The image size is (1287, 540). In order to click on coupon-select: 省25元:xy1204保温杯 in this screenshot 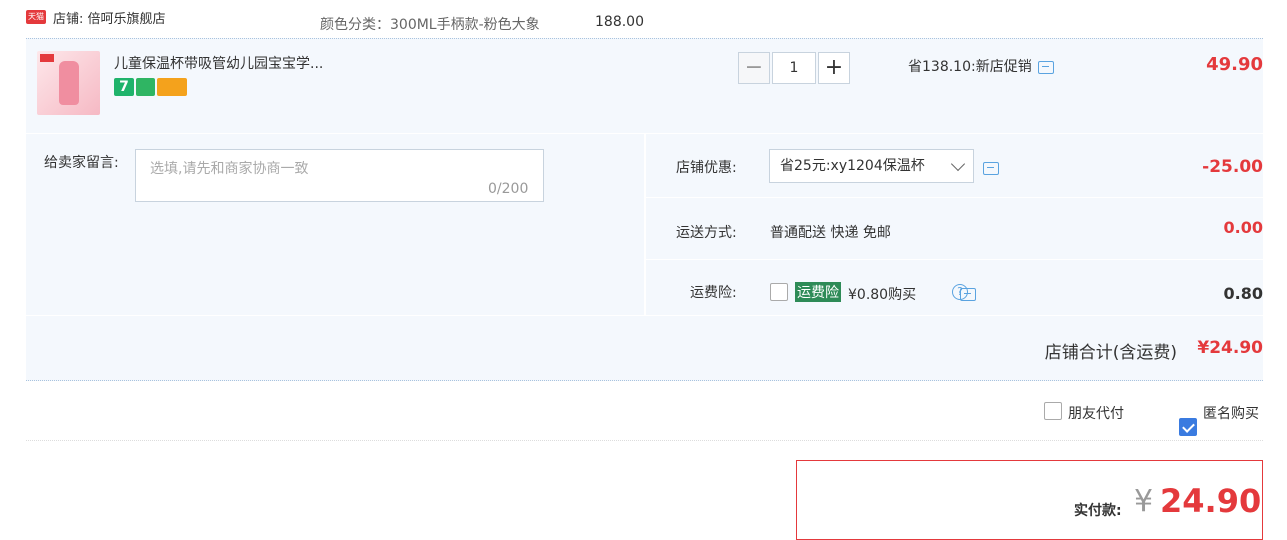, I will do `click(871, 166)`.